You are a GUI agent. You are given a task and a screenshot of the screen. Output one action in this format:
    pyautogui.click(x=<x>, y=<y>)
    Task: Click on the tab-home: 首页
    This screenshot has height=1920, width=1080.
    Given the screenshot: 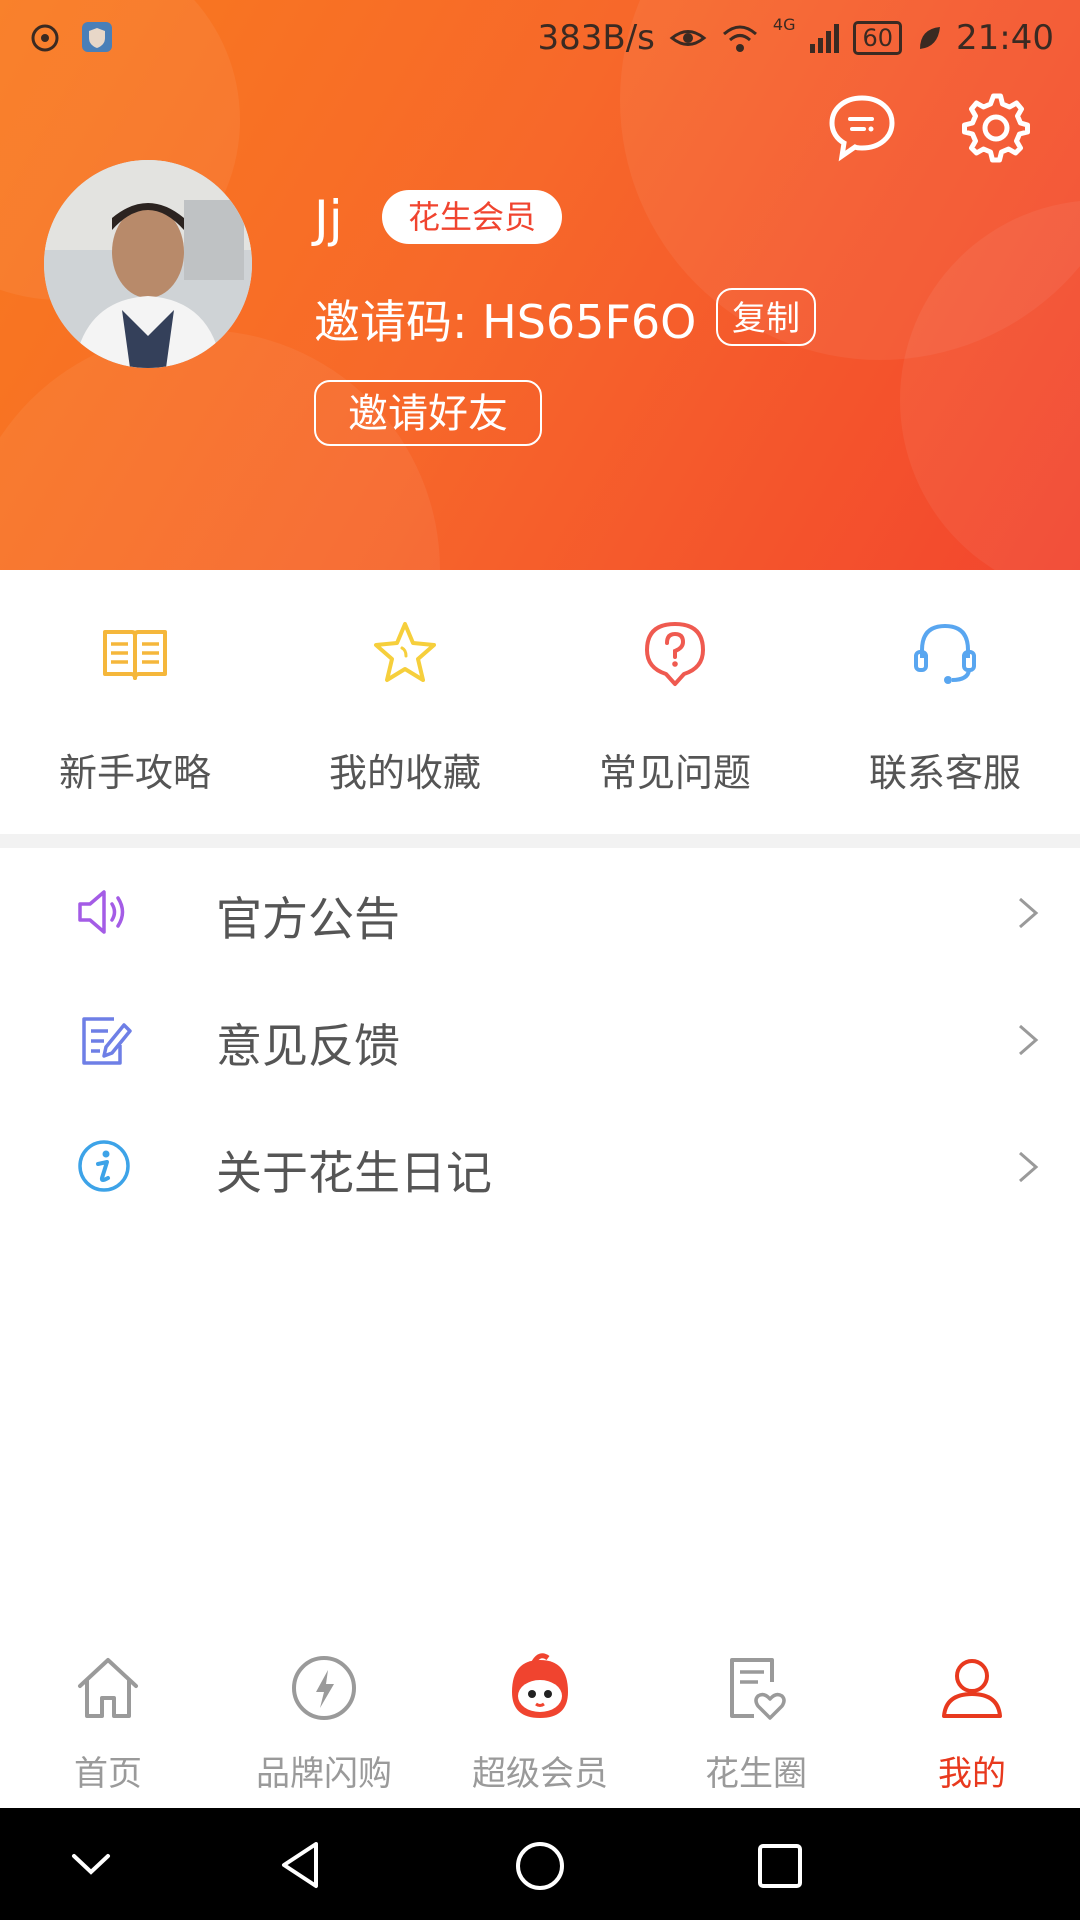 What is the action you would take?
    pyautogui.click(x=108, y=1720)
    